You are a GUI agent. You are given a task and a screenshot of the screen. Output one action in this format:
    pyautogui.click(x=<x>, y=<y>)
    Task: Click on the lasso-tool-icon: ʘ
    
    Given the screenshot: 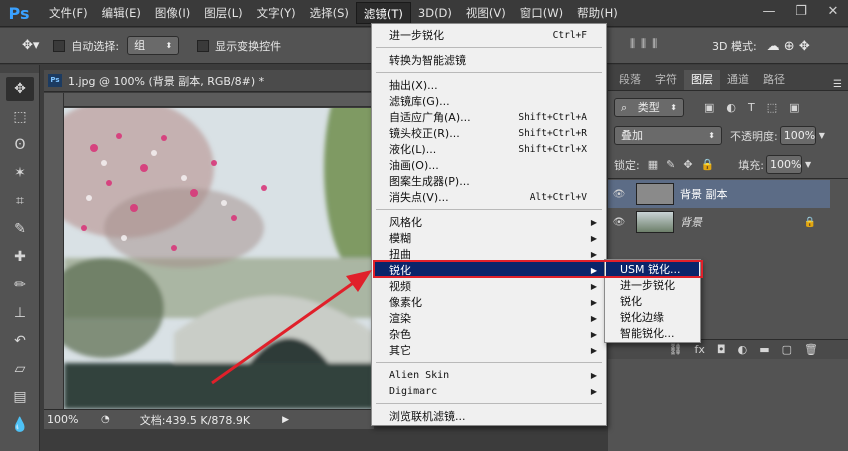 What is the action you would take?
    pyautogui.click(x=20, y=145)
    